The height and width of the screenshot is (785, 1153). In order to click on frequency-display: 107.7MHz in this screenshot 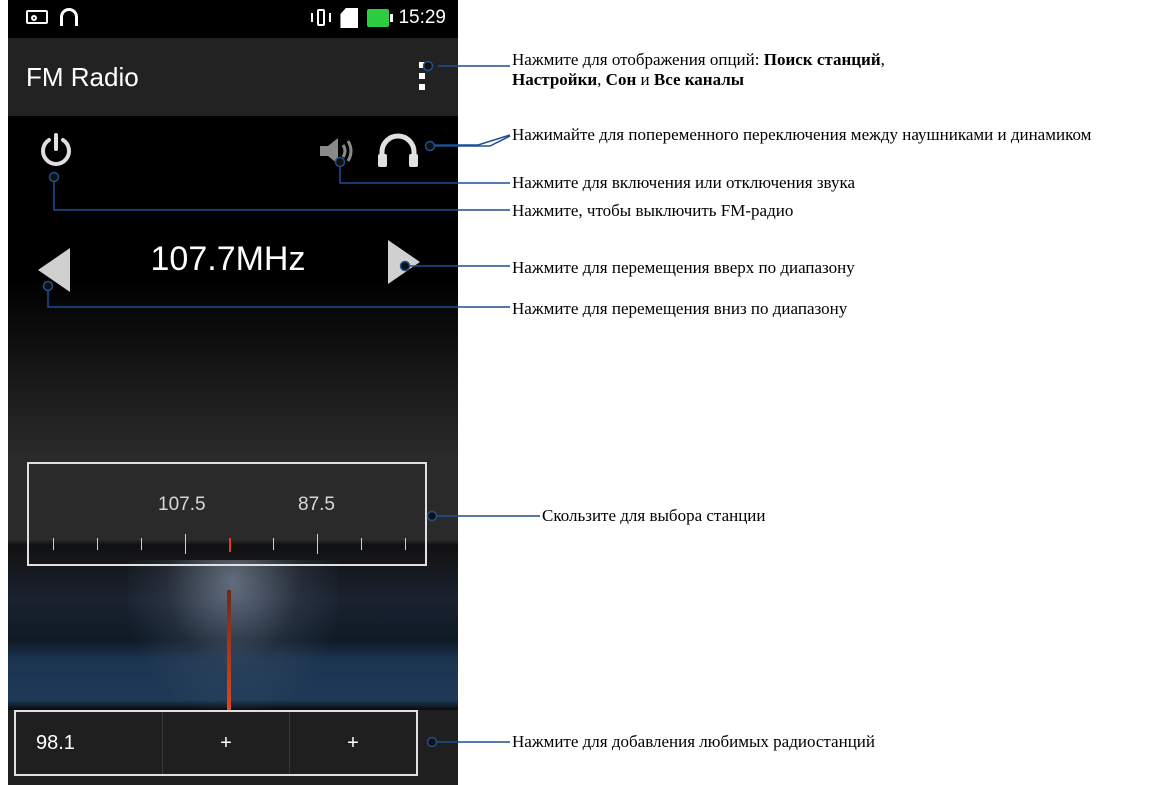, I will do `click(228, 259)`.